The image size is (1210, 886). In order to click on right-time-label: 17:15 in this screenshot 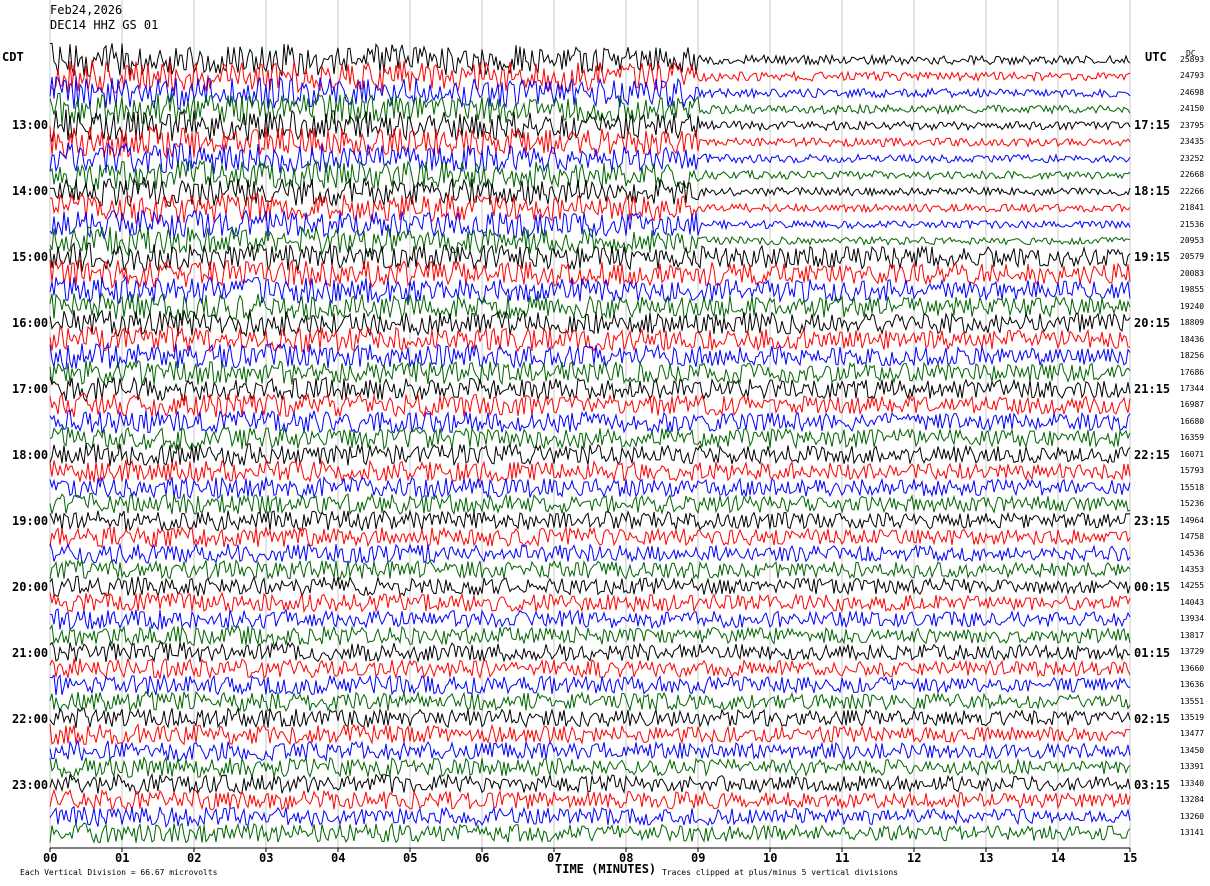, I will do `click(1152, 125)`.